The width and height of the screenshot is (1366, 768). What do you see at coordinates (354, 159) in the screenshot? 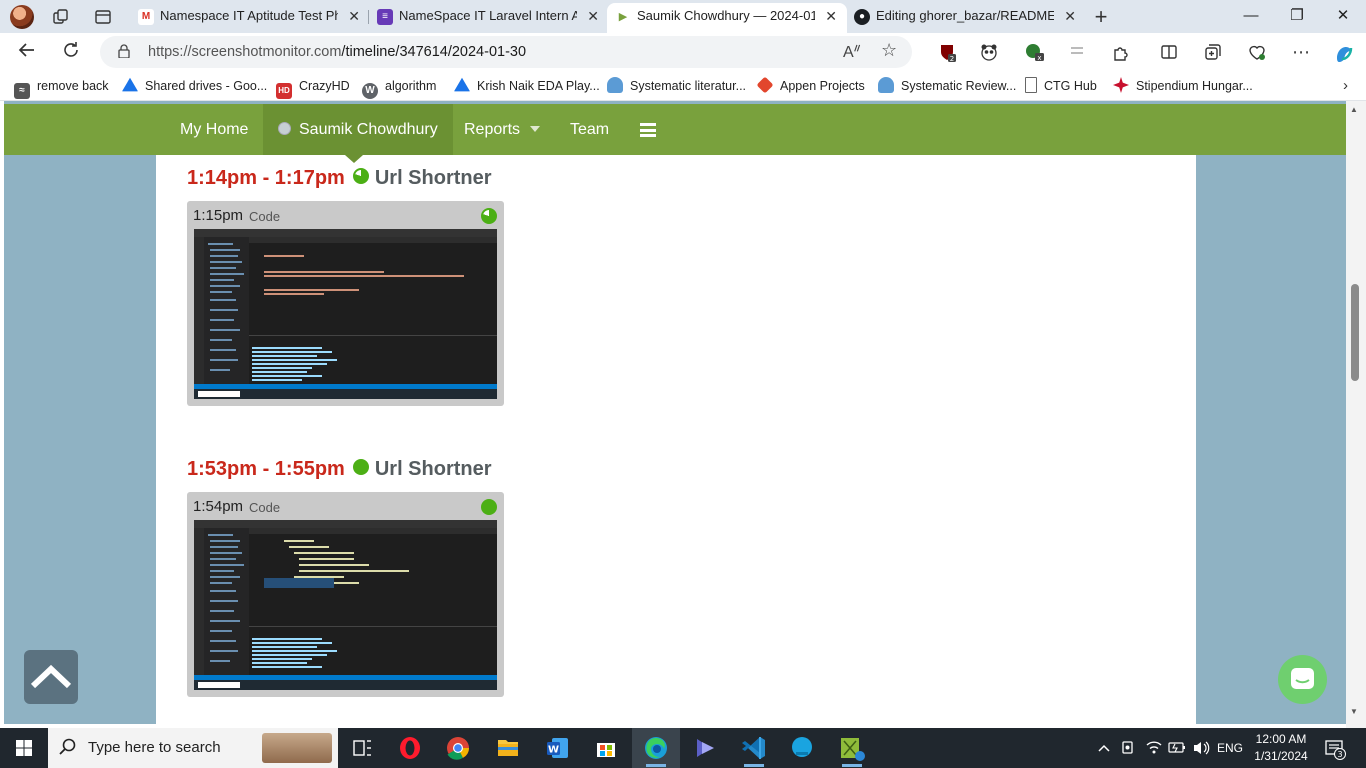
I see `nav-active-pointer` at bounding box center [354, 159].